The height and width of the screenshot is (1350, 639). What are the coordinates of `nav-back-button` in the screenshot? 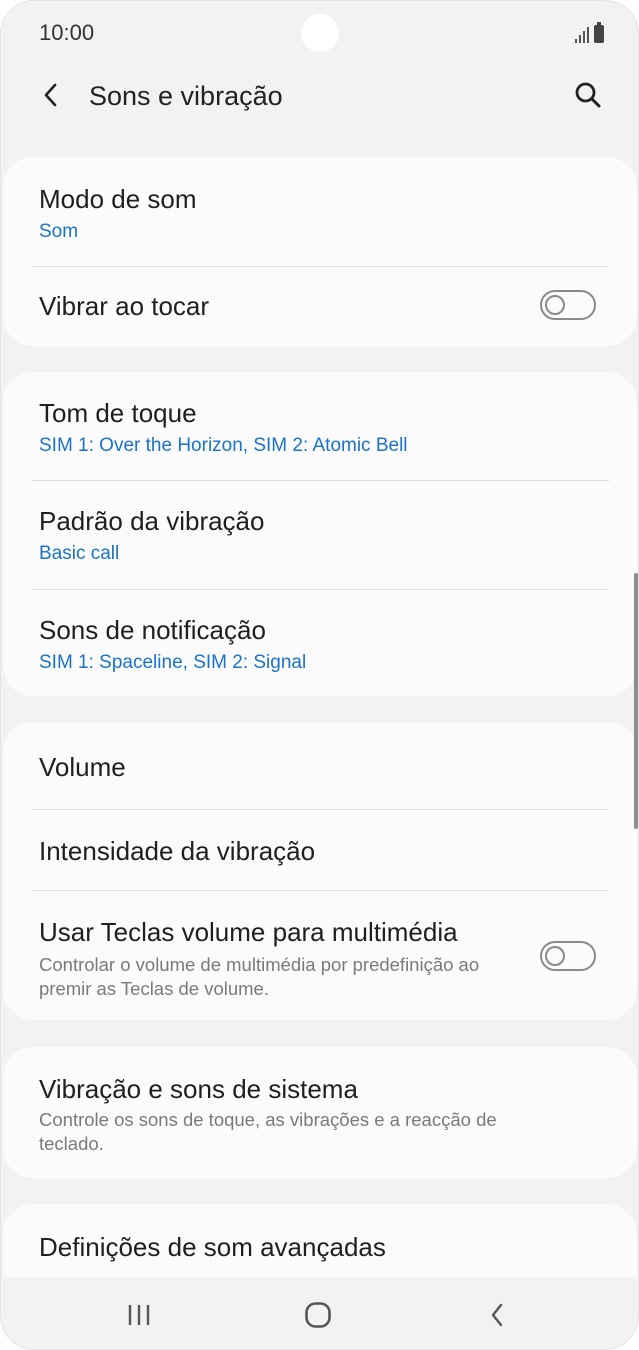 It's located at (497, 1315).